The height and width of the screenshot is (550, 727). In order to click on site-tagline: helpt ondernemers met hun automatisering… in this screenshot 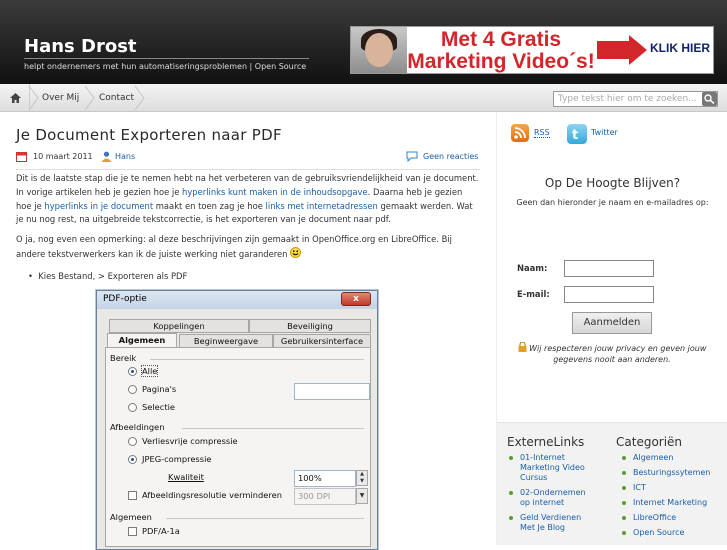, I will do `click(166, 64)`.